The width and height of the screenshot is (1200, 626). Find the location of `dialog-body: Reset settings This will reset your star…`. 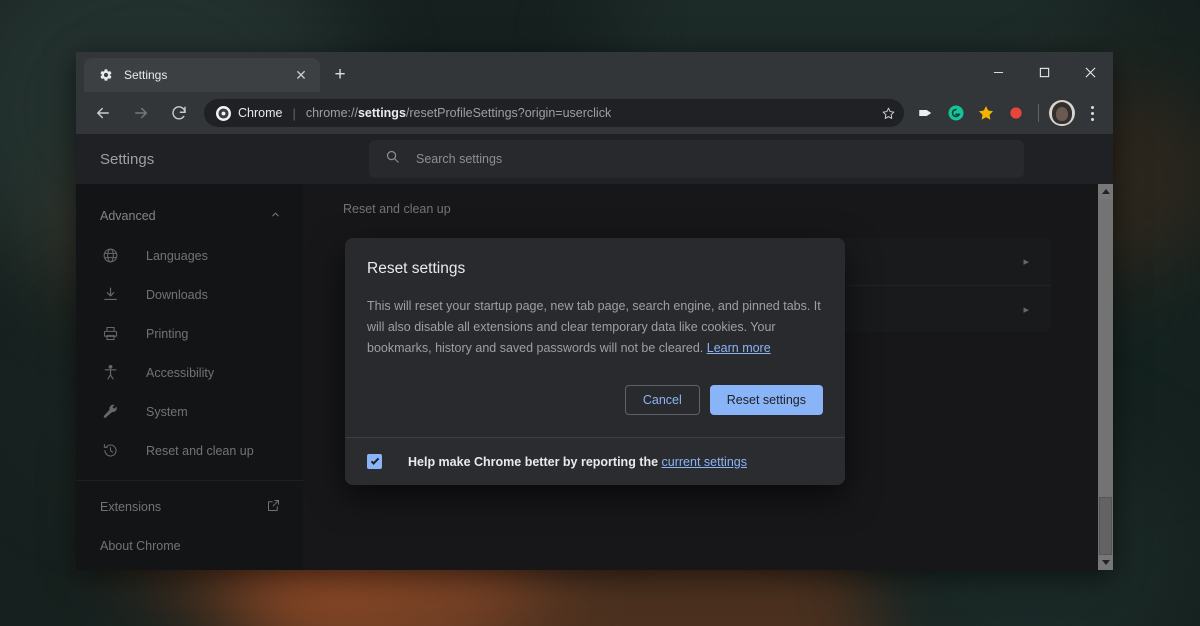

dialog-body: Reset settings This will reset your star… is located at coordinates (595, 298).